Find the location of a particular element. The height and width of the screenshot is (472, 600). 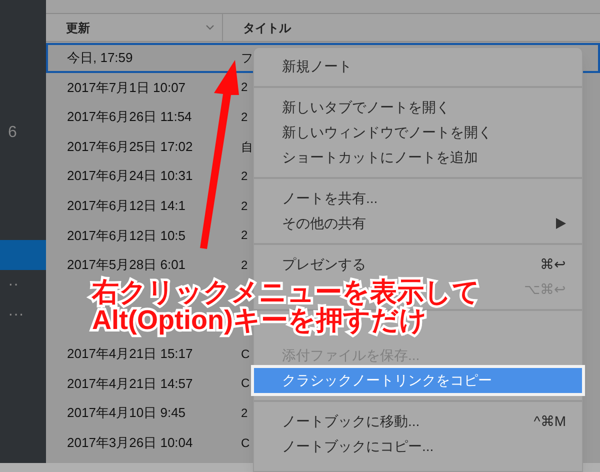

updated-cell-text: 2017年6月12日 14:1 is located at coordinates (126, 206).